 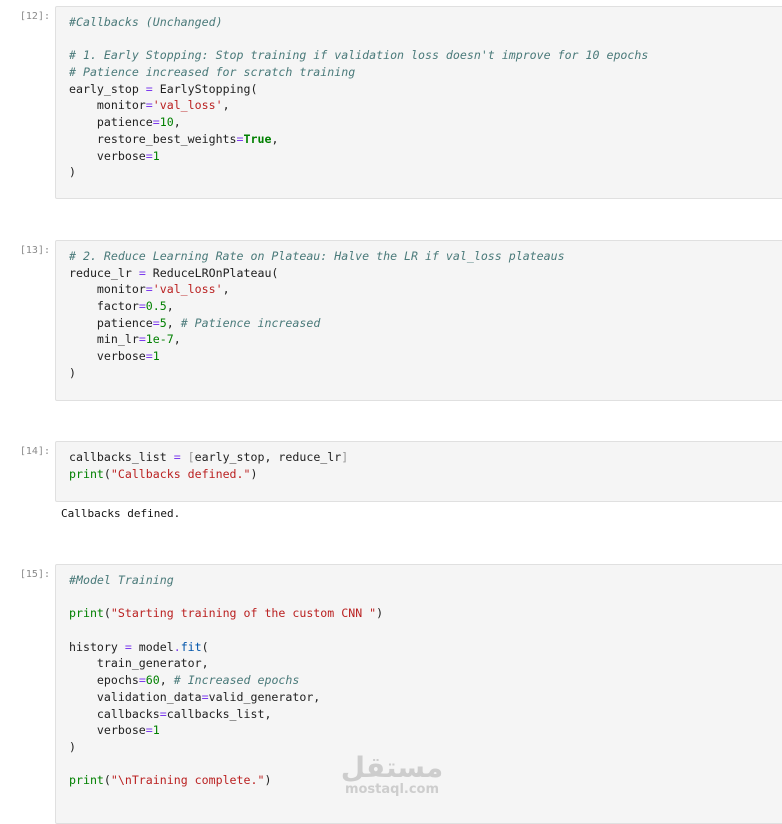 I want to click on code-line: patience=5, # Patience increased, so click(x=425, y=323).